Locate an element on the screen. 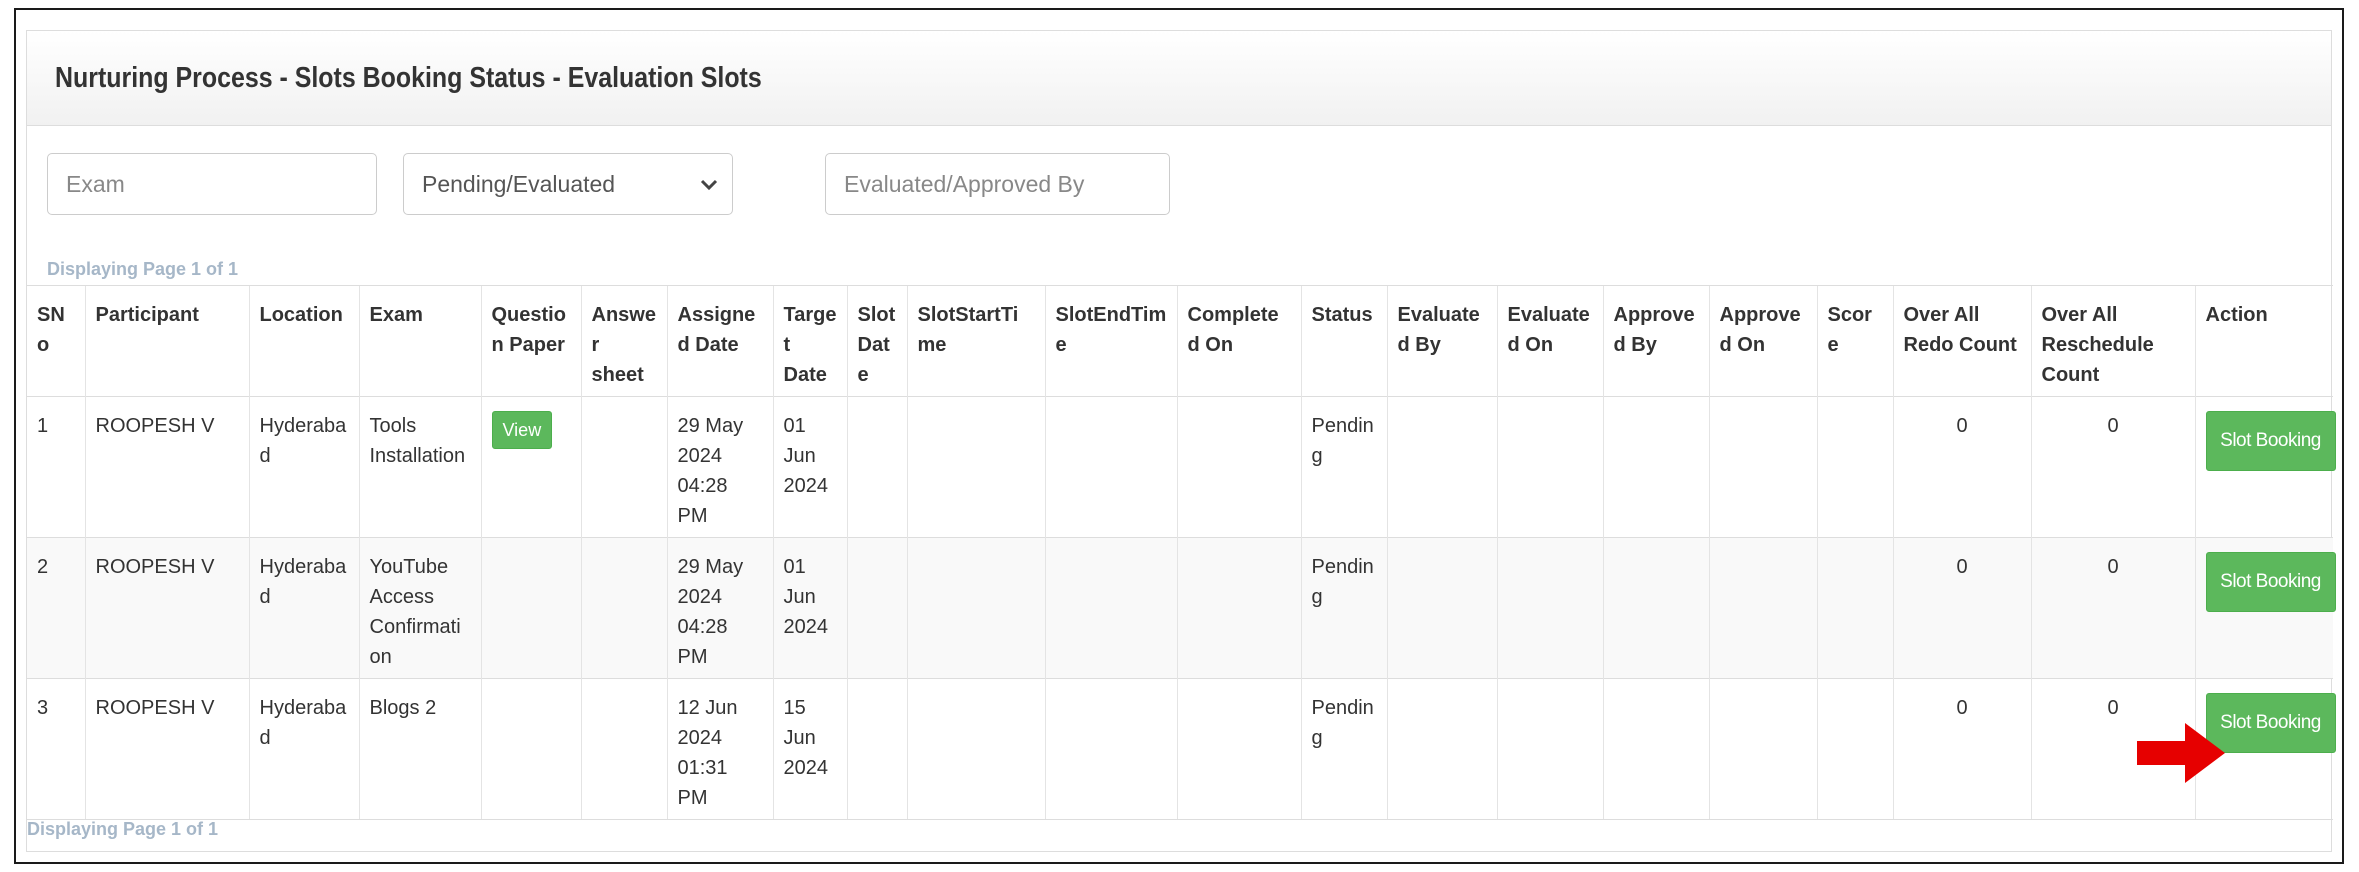 This screenshot has width=2359, height=872. pagination-info-bottom: Displaying Page 1 of 1 is located at coordinates (123, 829).